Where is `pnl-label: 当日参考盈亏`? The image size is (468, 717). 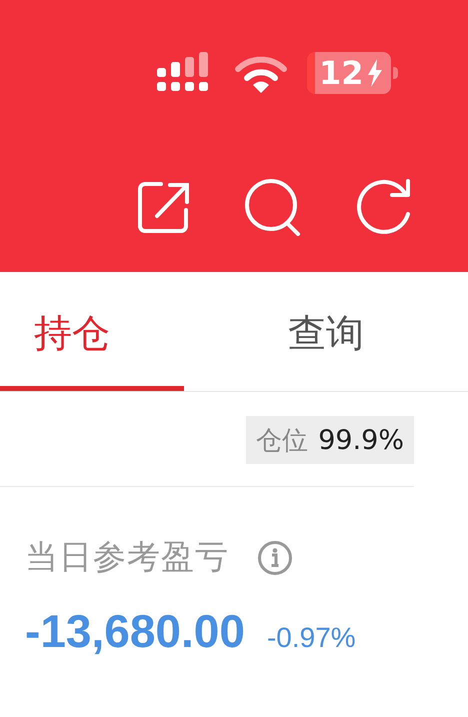
pnl-label: 当日参考盈亏 is located at coordinates (127, 557).